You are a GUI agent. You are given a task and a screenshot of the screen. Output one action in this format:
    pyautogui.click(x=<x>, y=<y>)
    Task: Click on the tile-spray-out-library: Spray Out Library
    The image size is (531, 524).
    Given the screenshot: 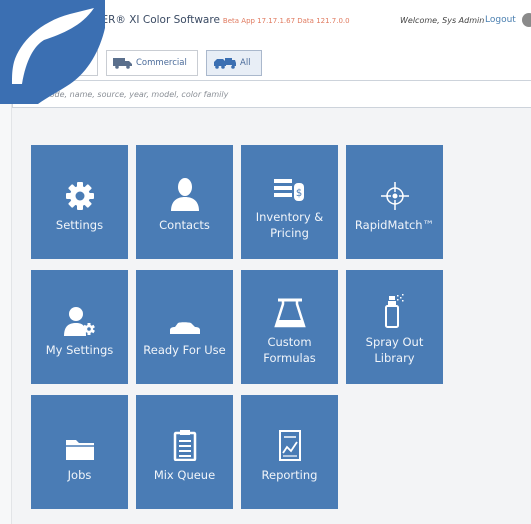 What is the action you would take?
    pyautogui.click(x=394, y=327)
    